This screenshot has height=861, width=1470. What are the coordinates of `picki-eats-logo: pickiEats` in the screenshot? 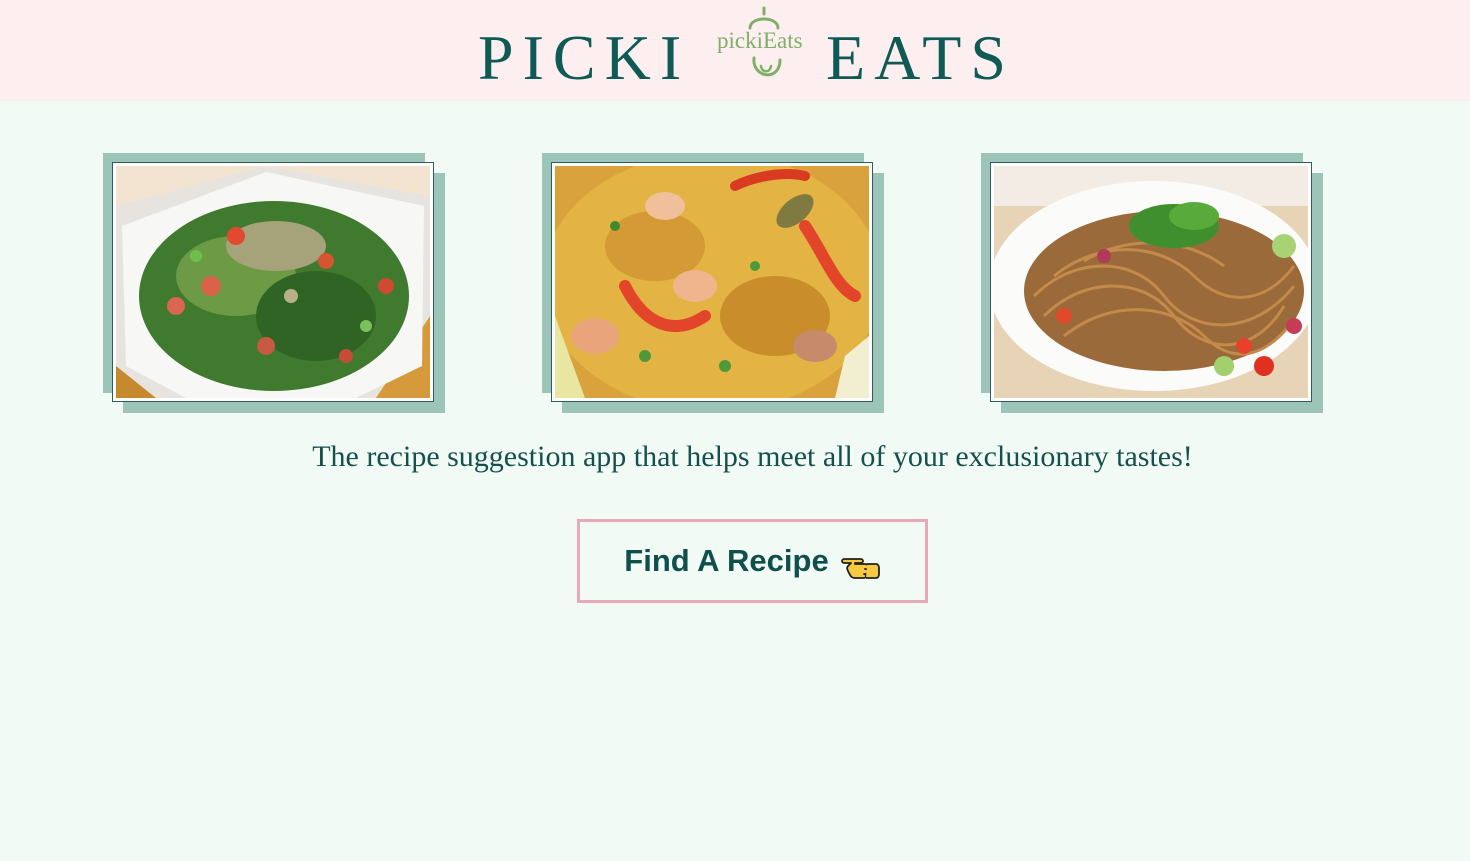 It's located at (766, 46).